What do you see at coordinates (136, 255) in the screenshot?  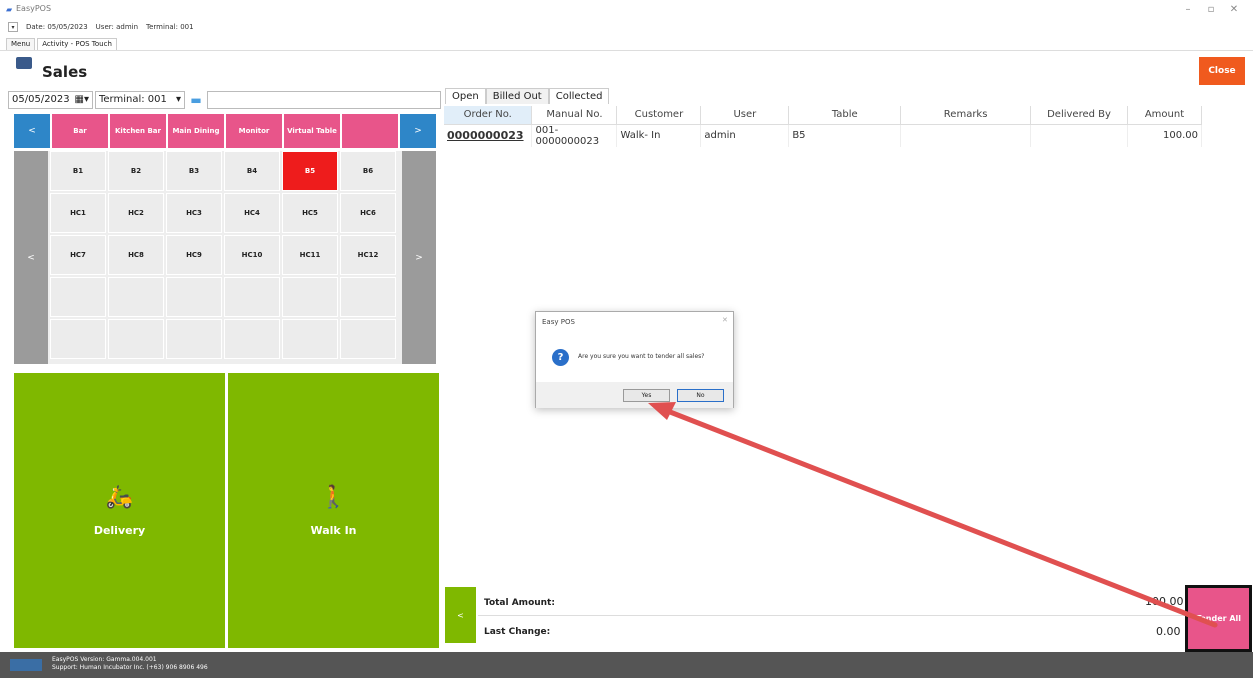 I see `table-cell-hc8: HC8` at bounding box center [136, 255].